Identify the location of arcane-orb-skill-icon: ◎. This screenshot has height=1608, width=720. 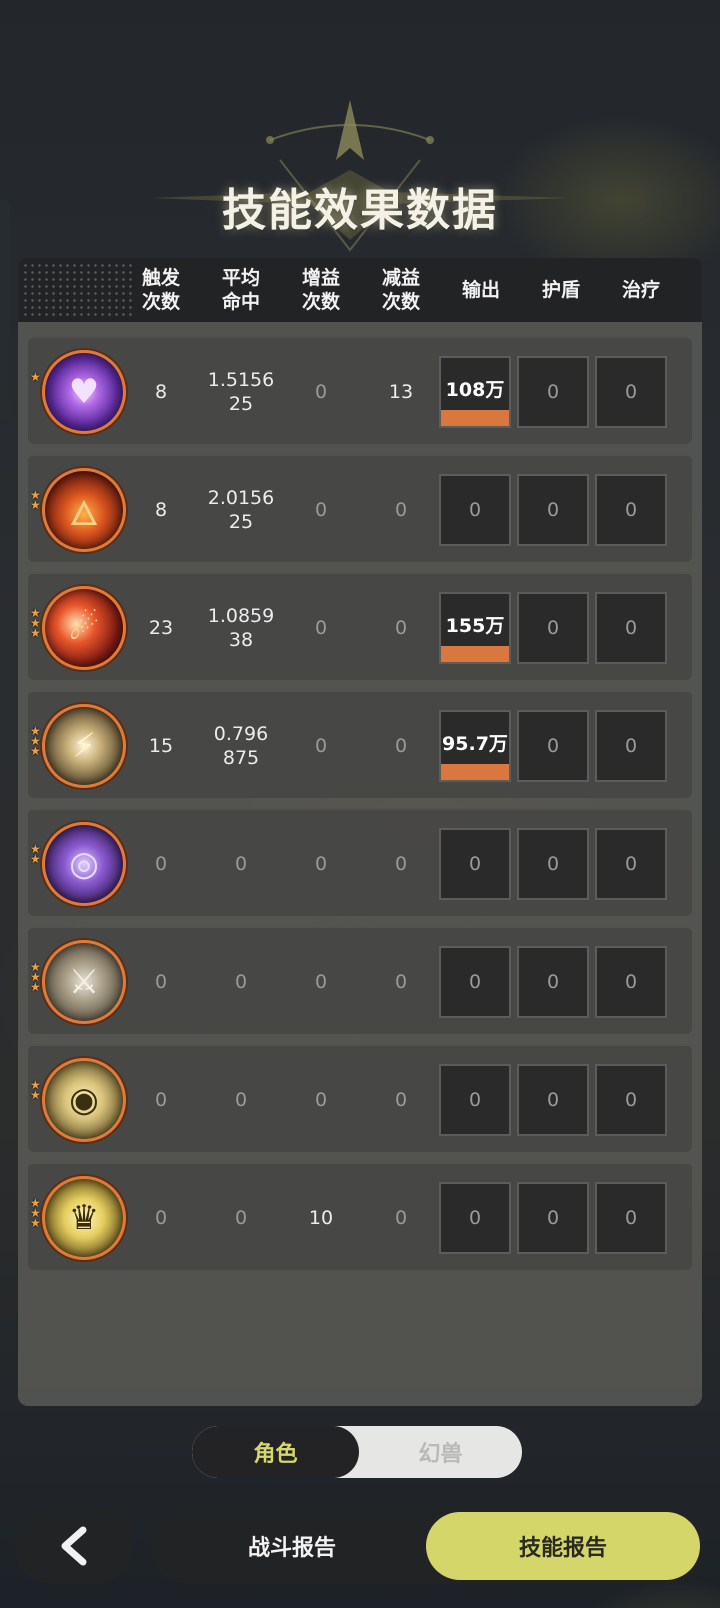
(84, 864).